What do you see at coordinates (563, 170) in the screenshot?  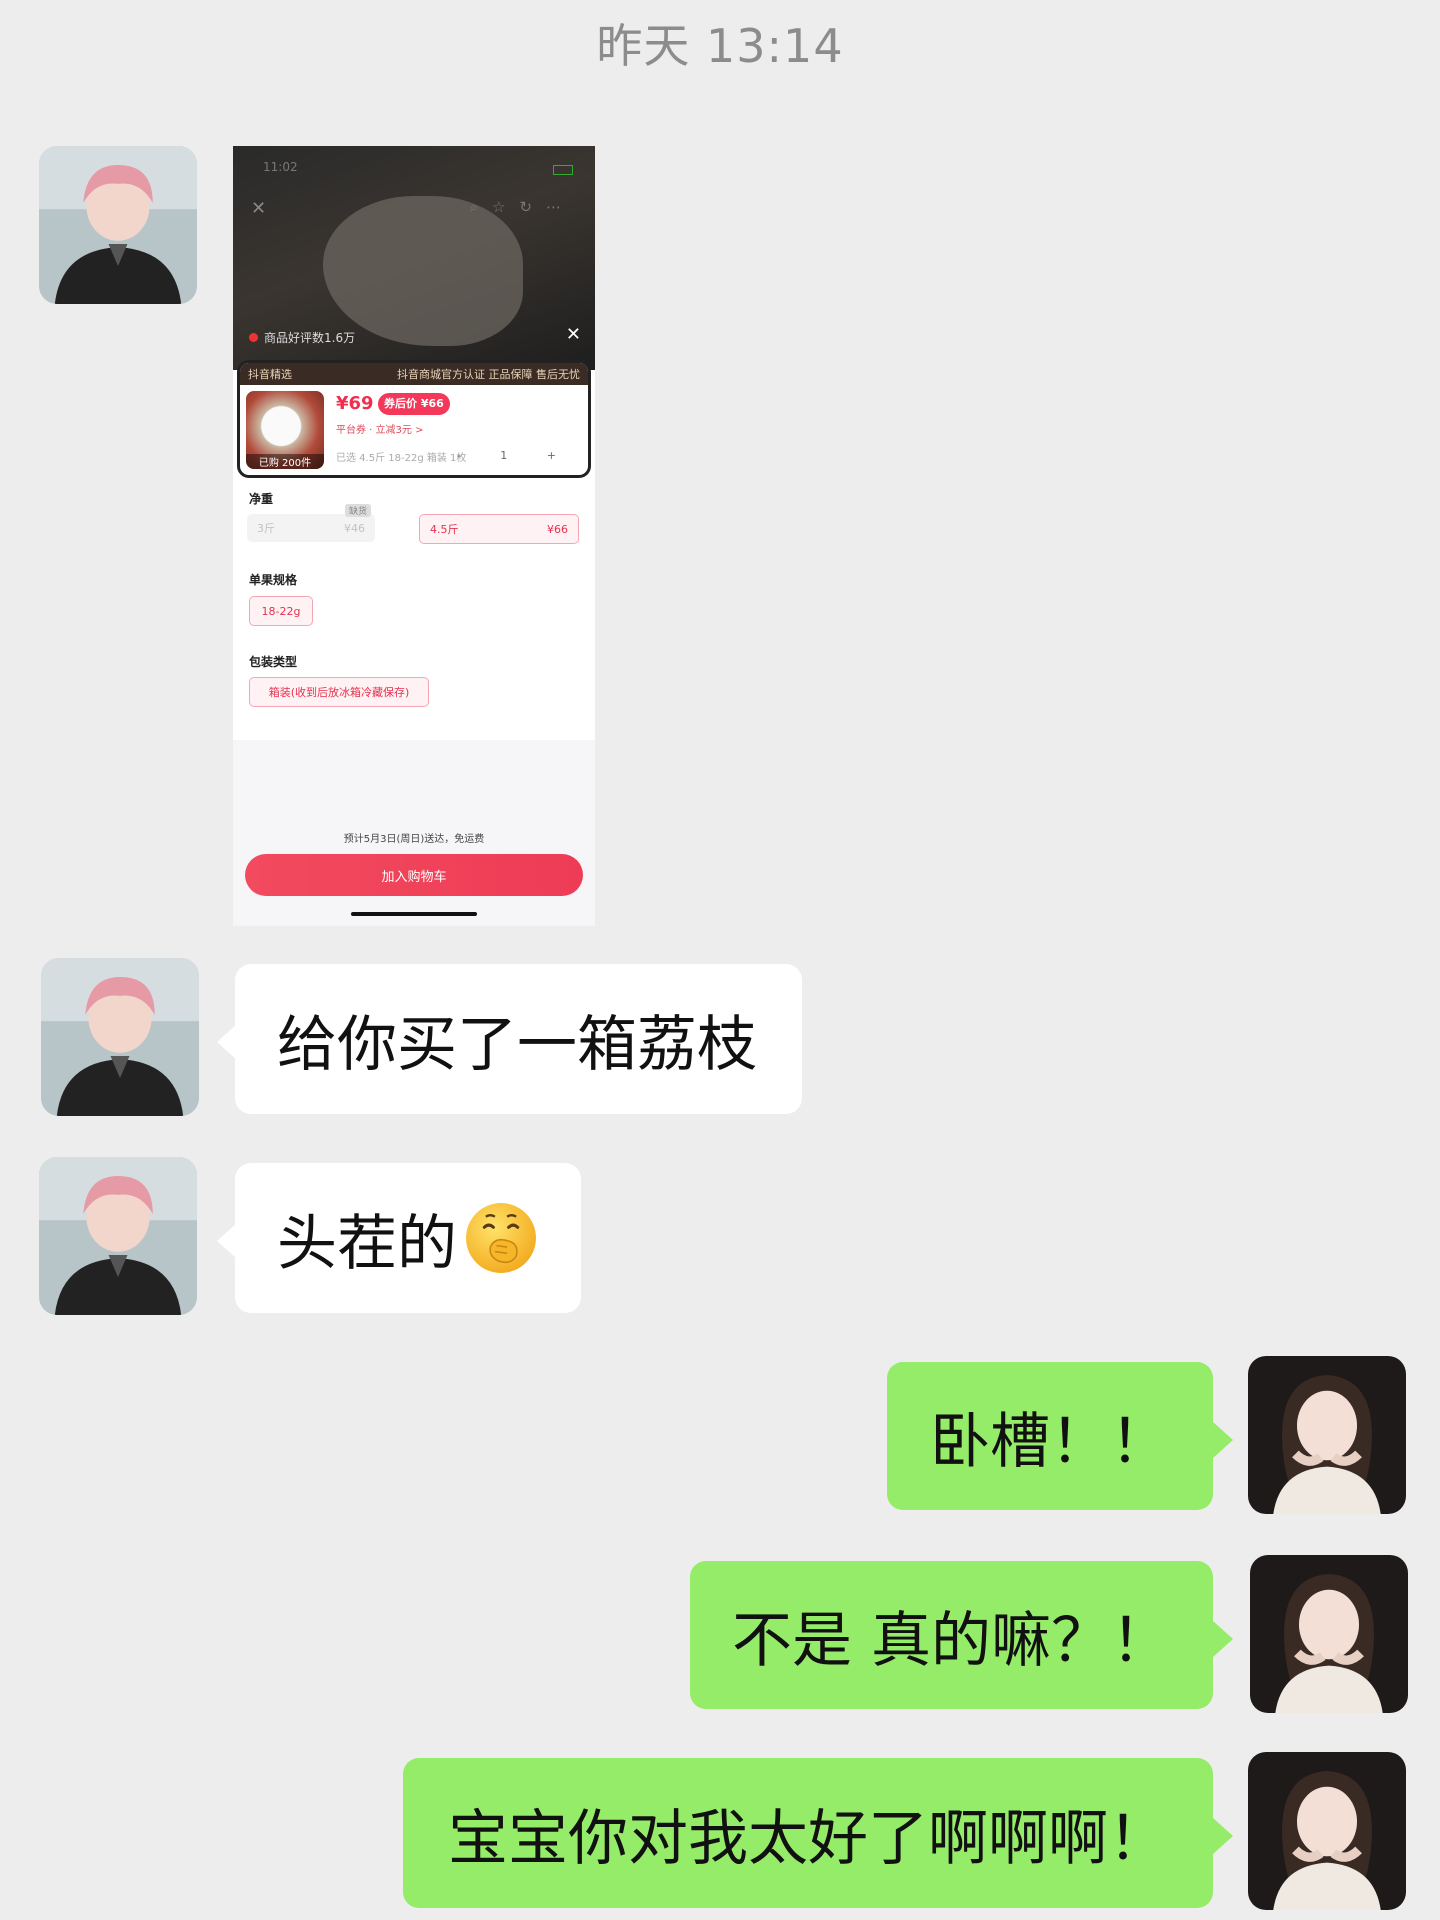 I see `battery-icon` at bounding box center [563, 170].